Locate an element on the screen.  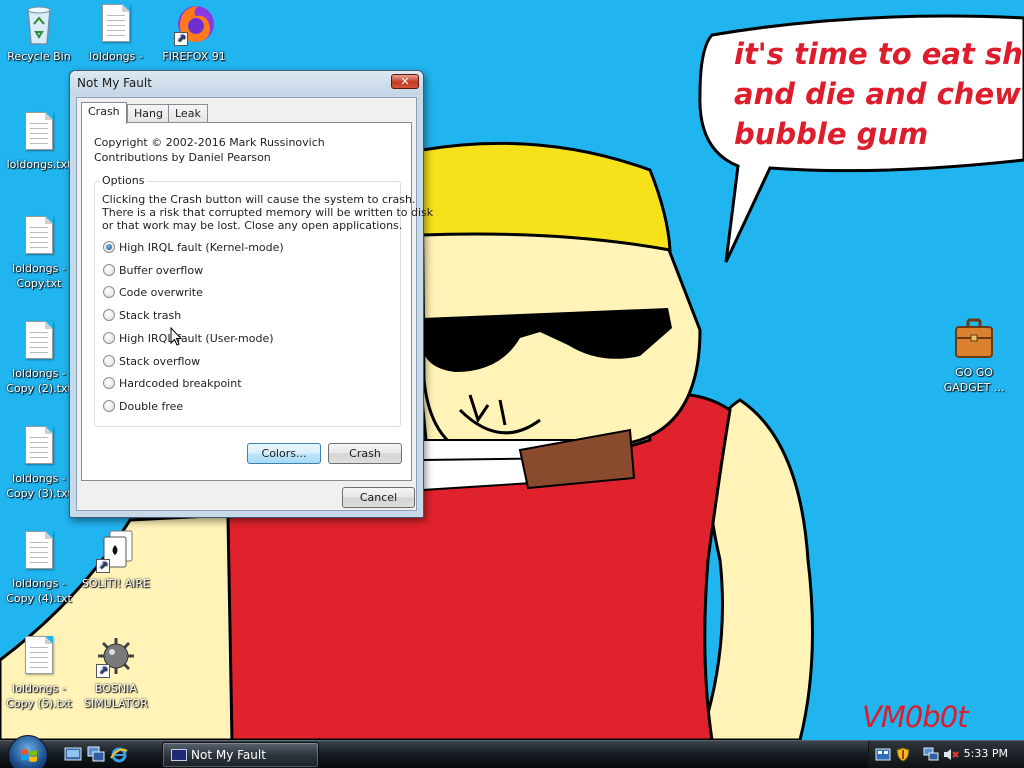
recycle-bin-icon is located at coordinates (39, 24).